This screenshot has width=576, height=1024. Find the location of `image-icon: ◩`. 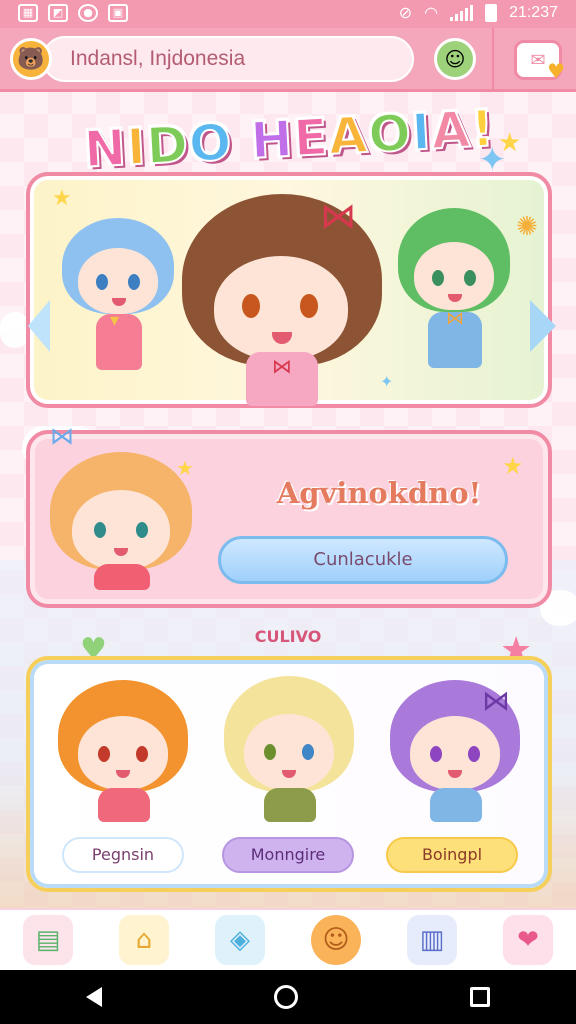

image-icon: ◩ is located at coordinates (58, 13).